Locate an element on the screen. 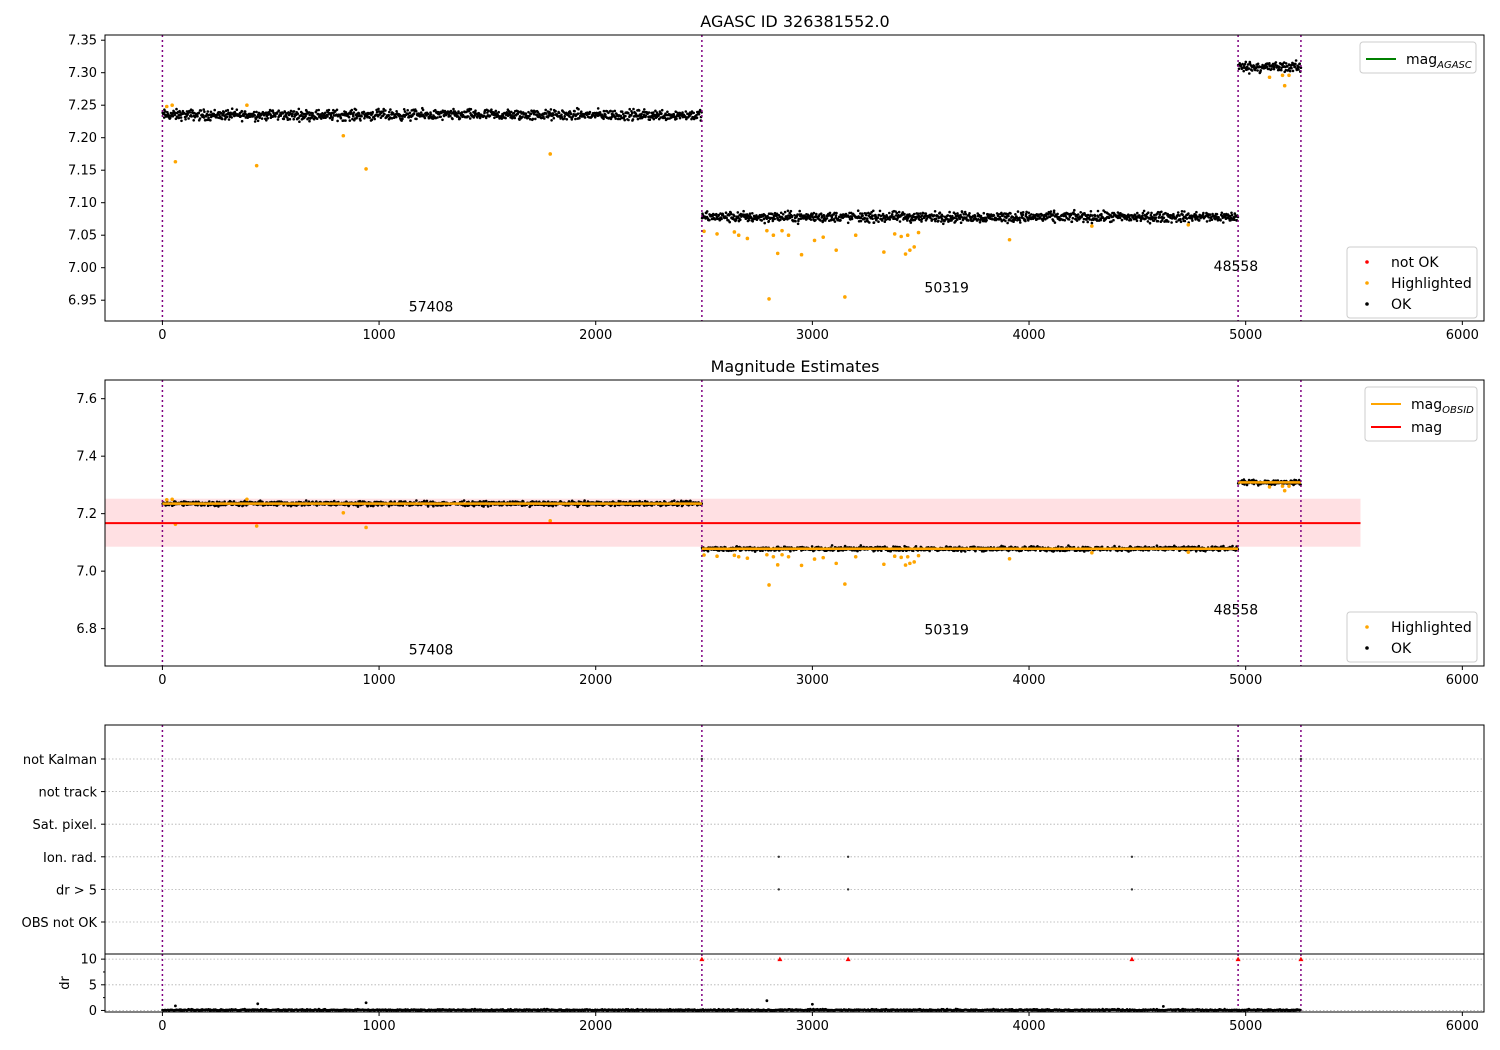  y-tick-label: 7.25 is located at coordinates (82, 106).